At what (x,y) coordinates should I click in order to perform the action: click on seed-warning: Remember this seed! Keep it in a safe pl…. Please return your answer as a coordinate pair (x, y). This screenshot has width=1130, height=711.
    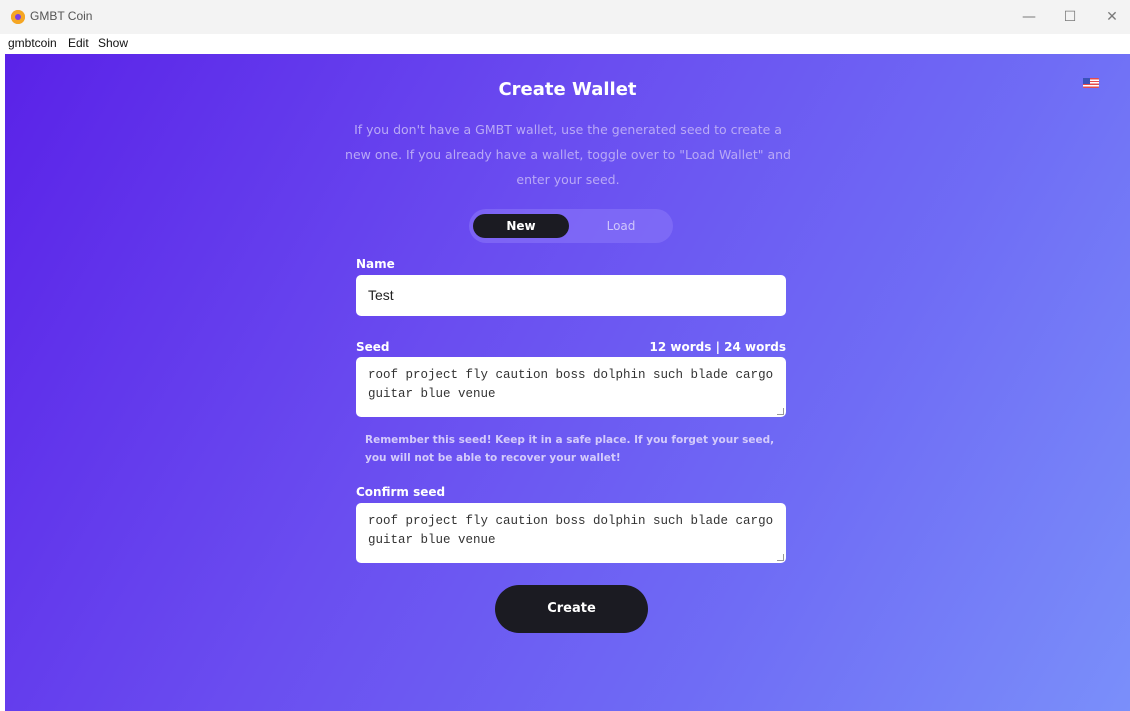
    Looking at the image, I should click on (570, 449).